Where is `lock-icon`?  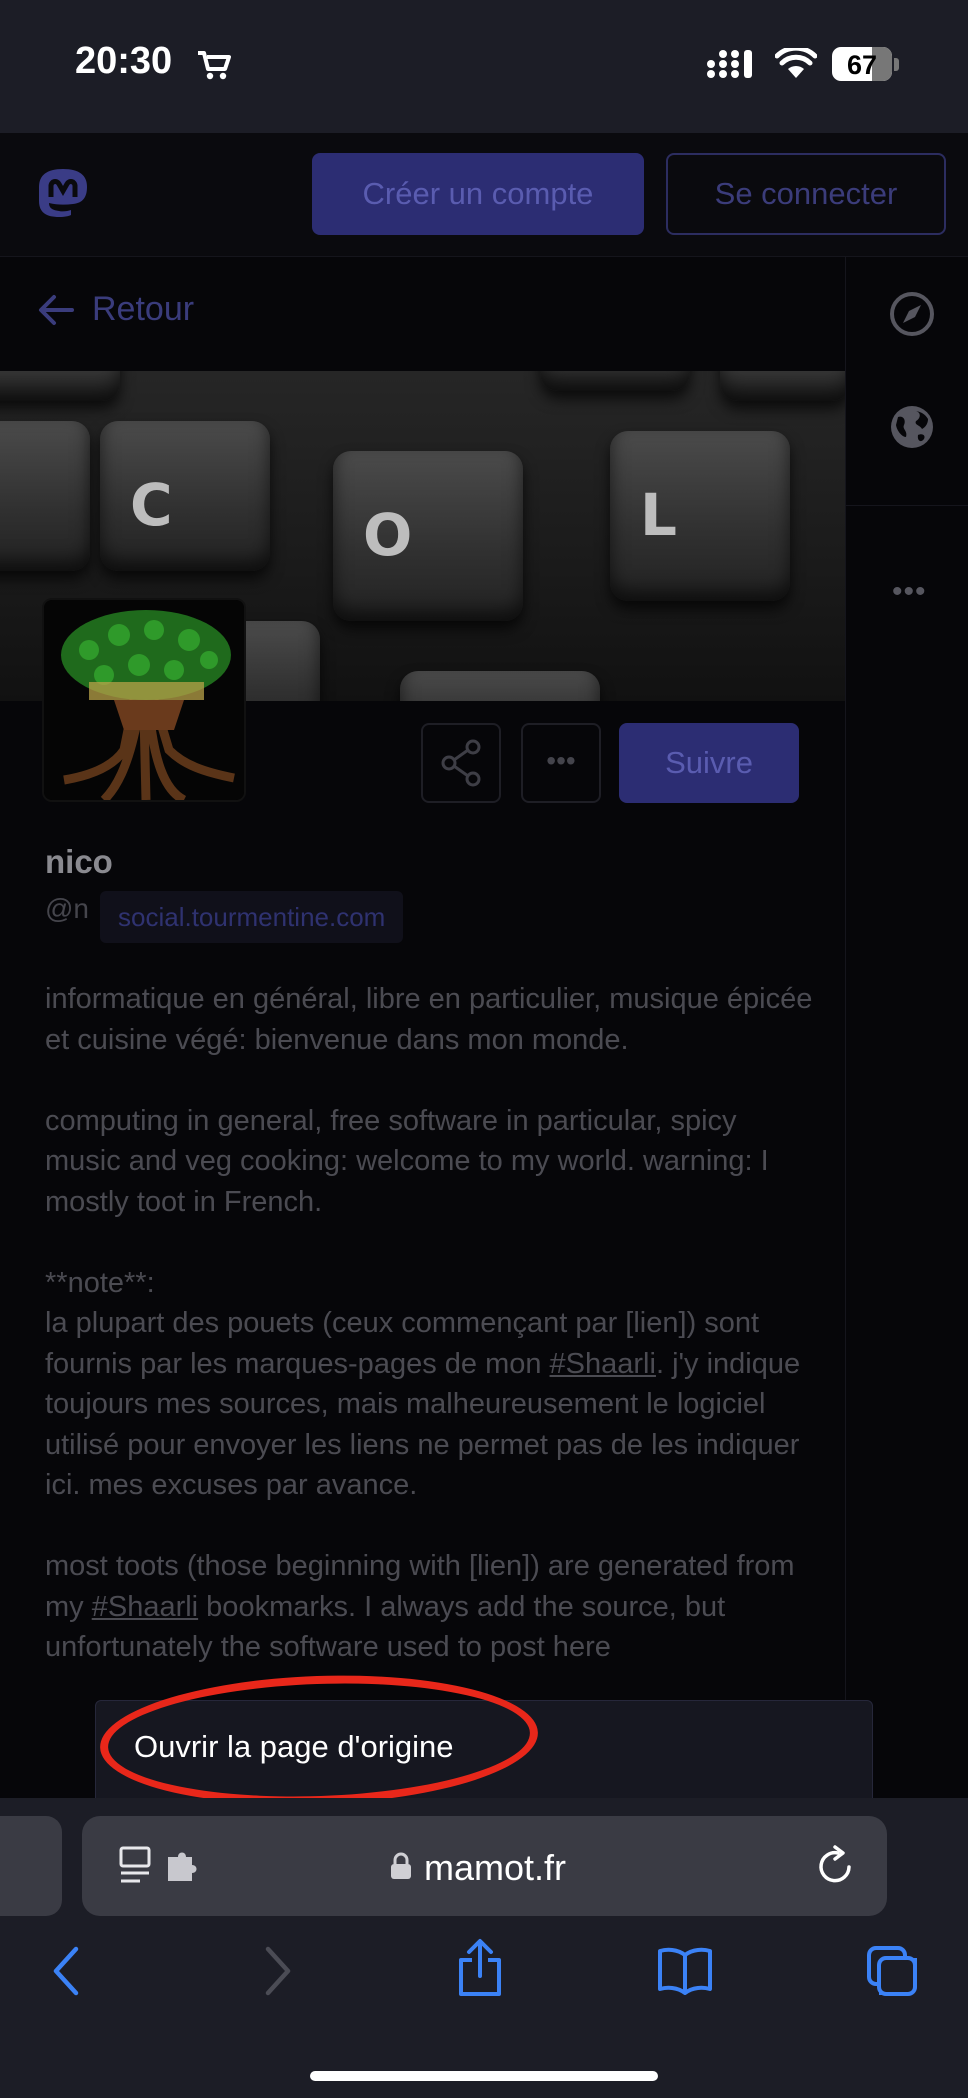
lock-icon is located at coordinates (401, 1865).